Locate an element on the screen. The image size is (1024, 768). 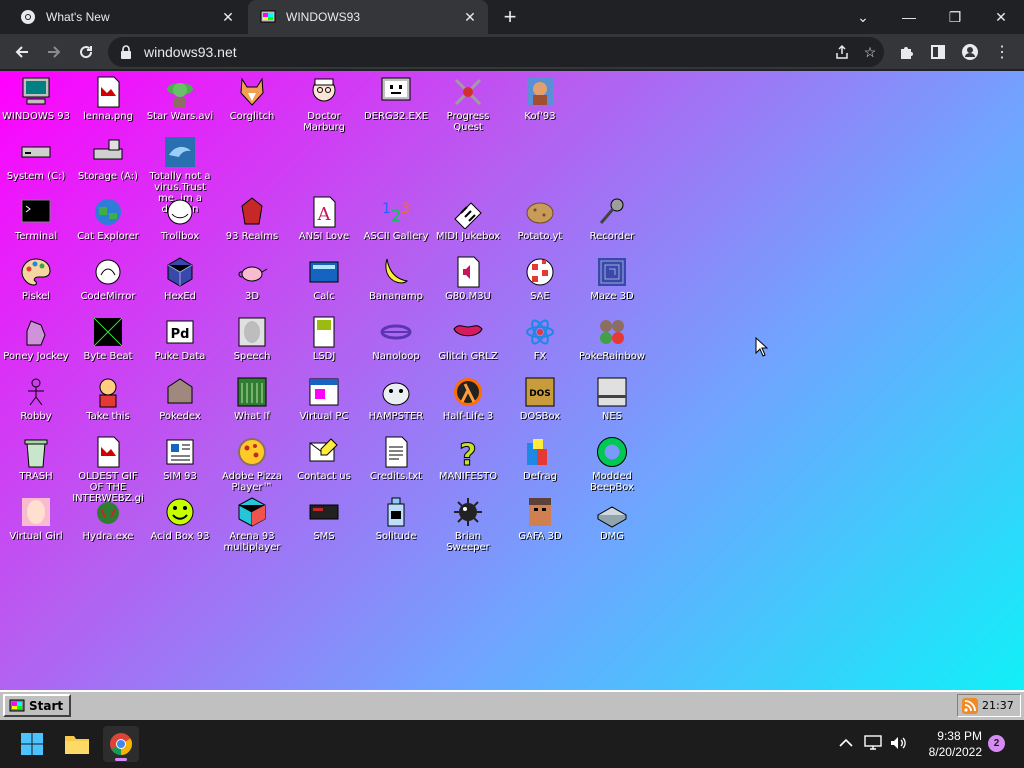
desktop-icon-pokedex: Pokedex is located at coordinates (180, 398).